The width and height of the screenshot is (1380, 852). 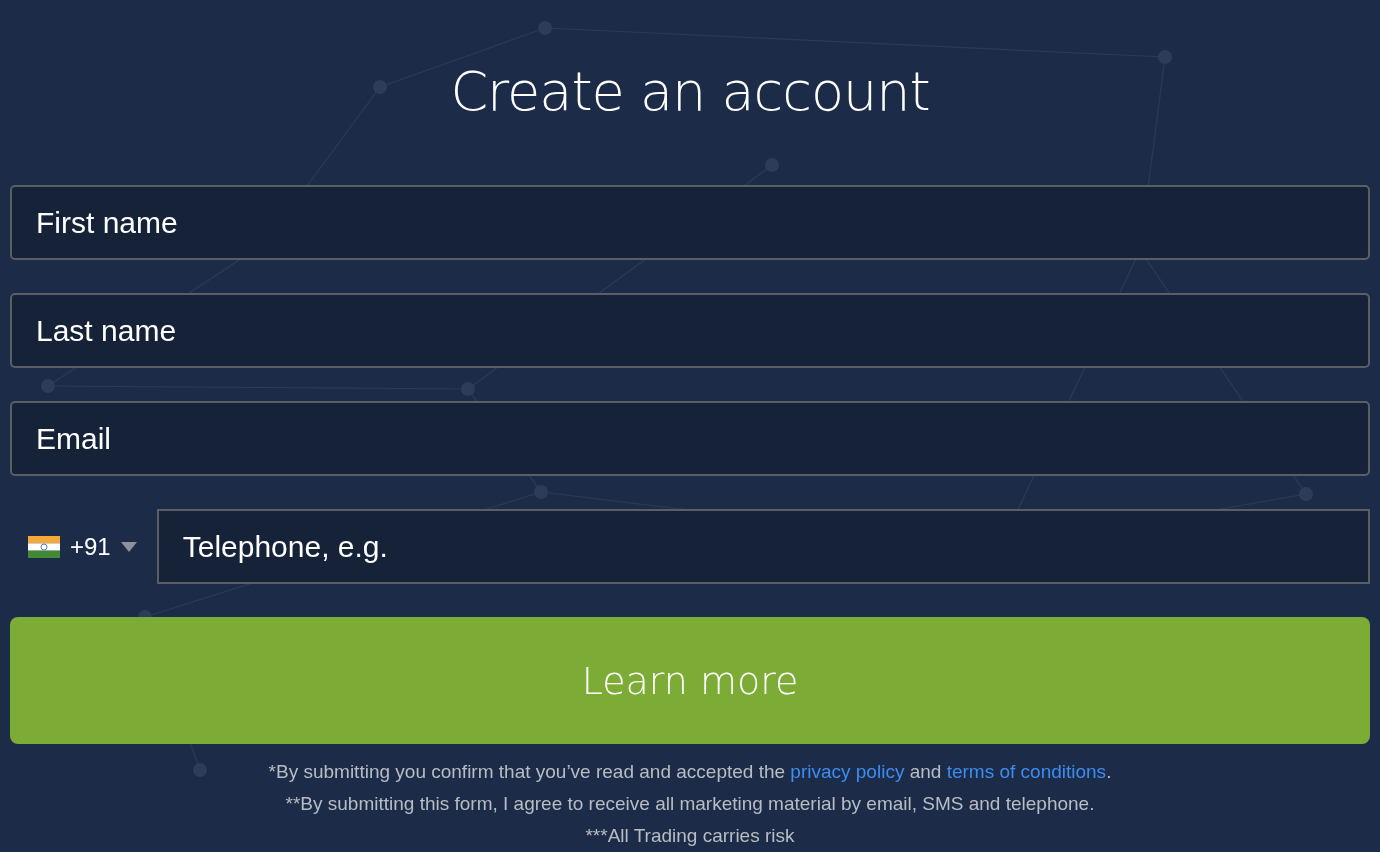 I want to click on page-title: Create an account, so click(x=690, y=92).